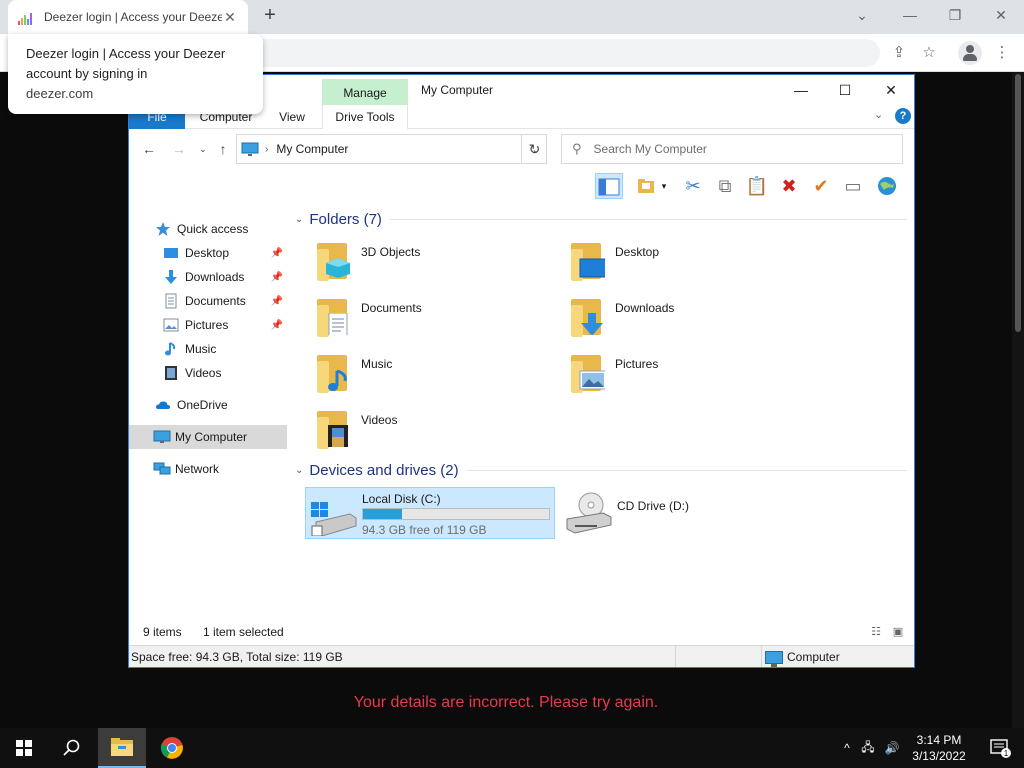 The image size is (1024, 768). What do you see at coordinates (862, 15) in the screenshot?
I see `tab-search-icon: ⌄` at bounding box center [862, 15].